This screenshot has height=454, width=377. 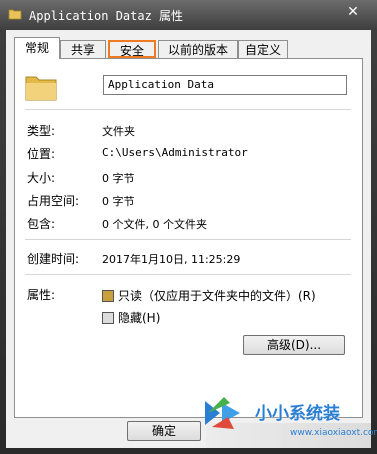 I want to click on title-bar: Application Dataz 属性 ✕, so click(x=188, y=15).